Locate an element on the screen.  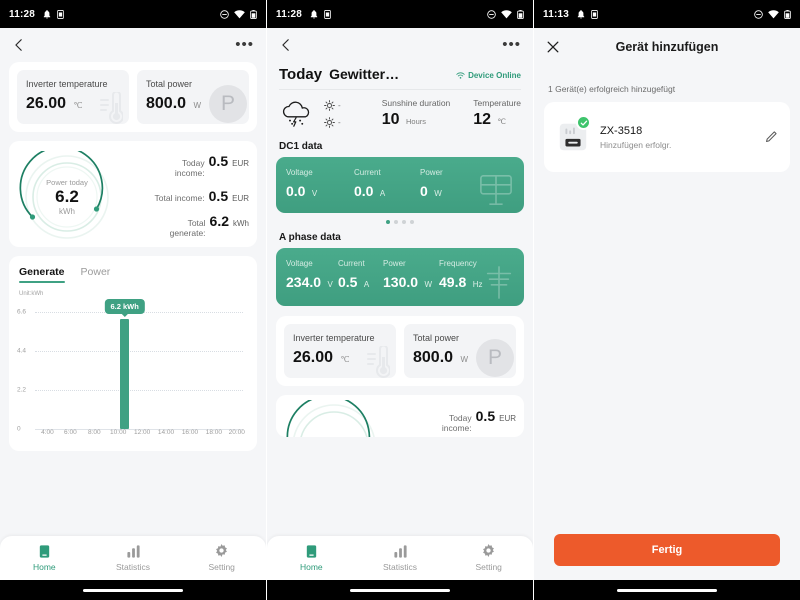
metric-value: 10 is located at coordinates (390, 119).